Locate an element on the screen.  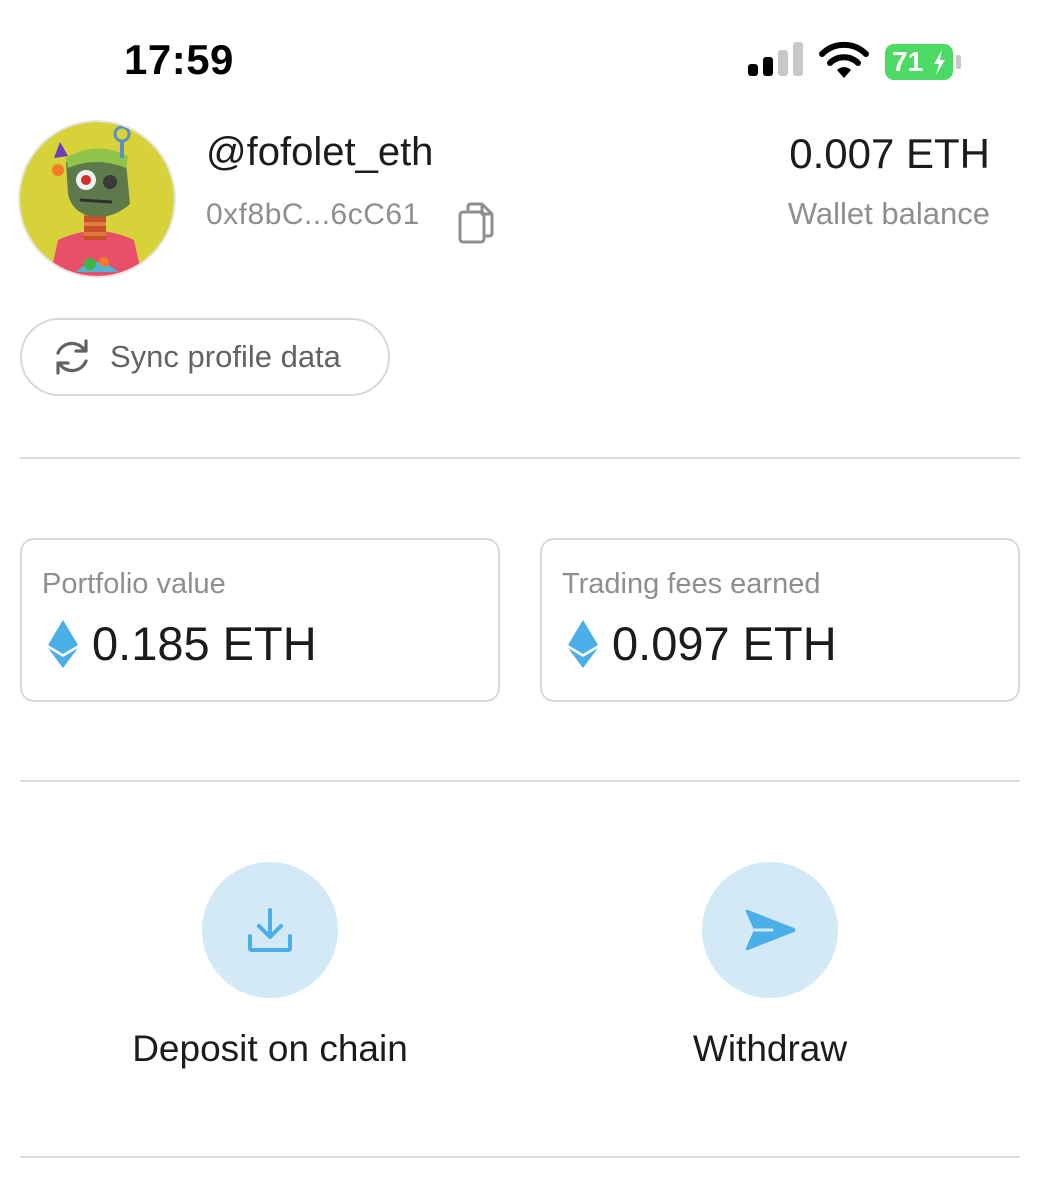
wallet-balance-label: Wallet balance is located at coordinates (888, 213).